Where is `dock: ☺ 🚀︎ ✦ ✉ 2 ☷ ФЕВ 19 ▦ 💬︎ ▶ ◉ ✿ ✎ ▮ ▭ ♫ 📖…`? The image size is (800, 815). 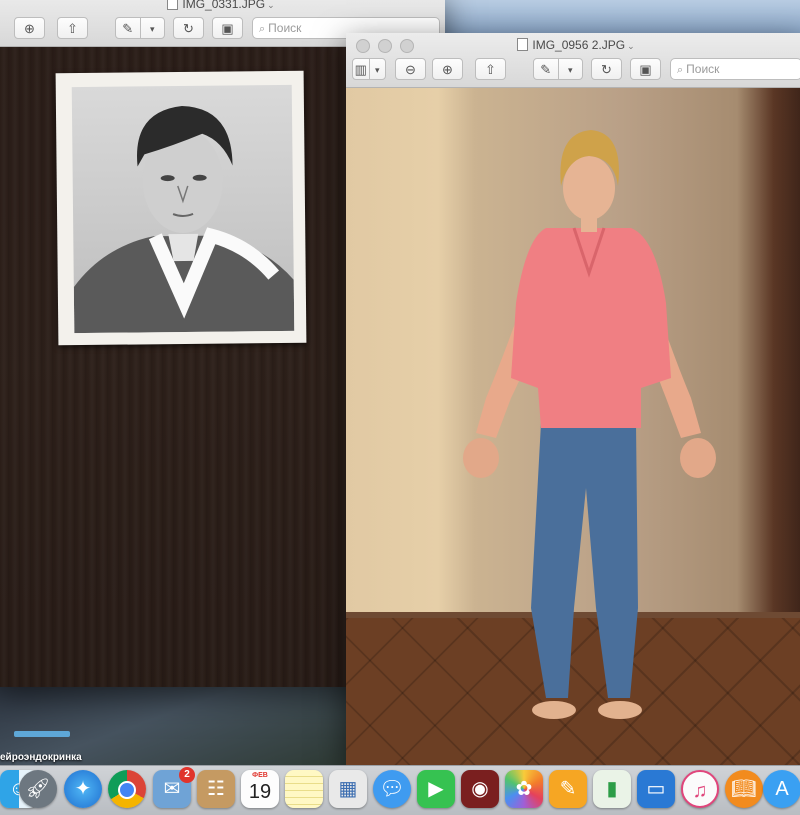
dock: ☺ 🚀︎ ✦ ✉ 2 ☷ ФЕВ 19 ▦ 💬︎ ▶ ◉ ✿ ✎ ▮ ▭ ♫ 📖… is located at coordinates (400, 790).